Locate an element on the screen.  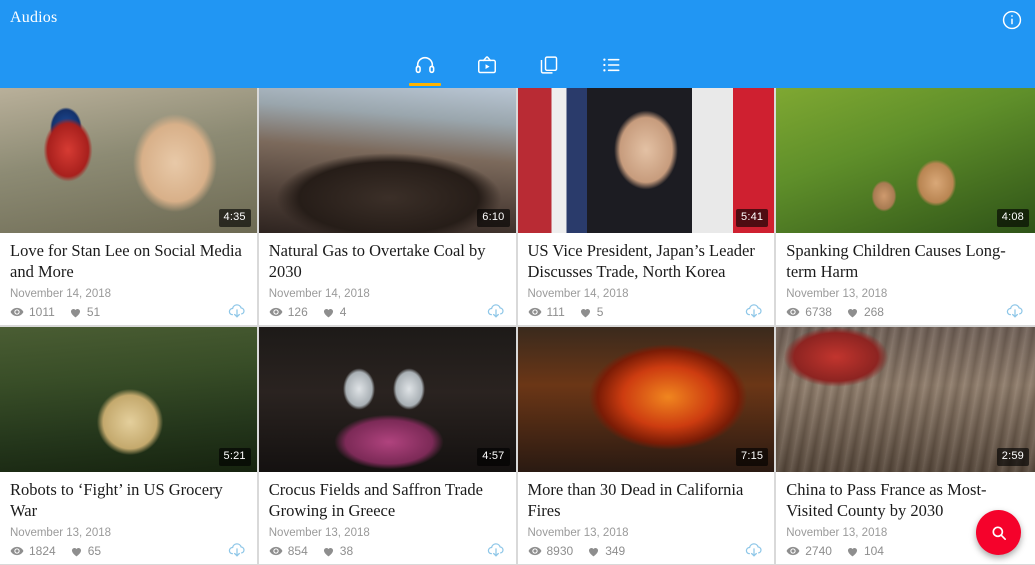
card-thumbnail: 4:08 is located at coordinates (905, 160).